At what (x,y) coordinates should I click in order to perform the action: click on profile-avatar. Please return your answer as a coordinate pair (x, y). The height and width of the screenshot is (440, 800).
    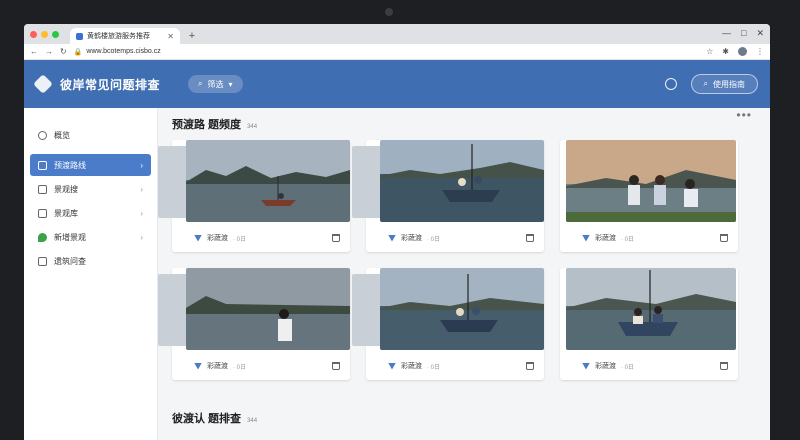
    Looking at the image, I should click on (742, 51).